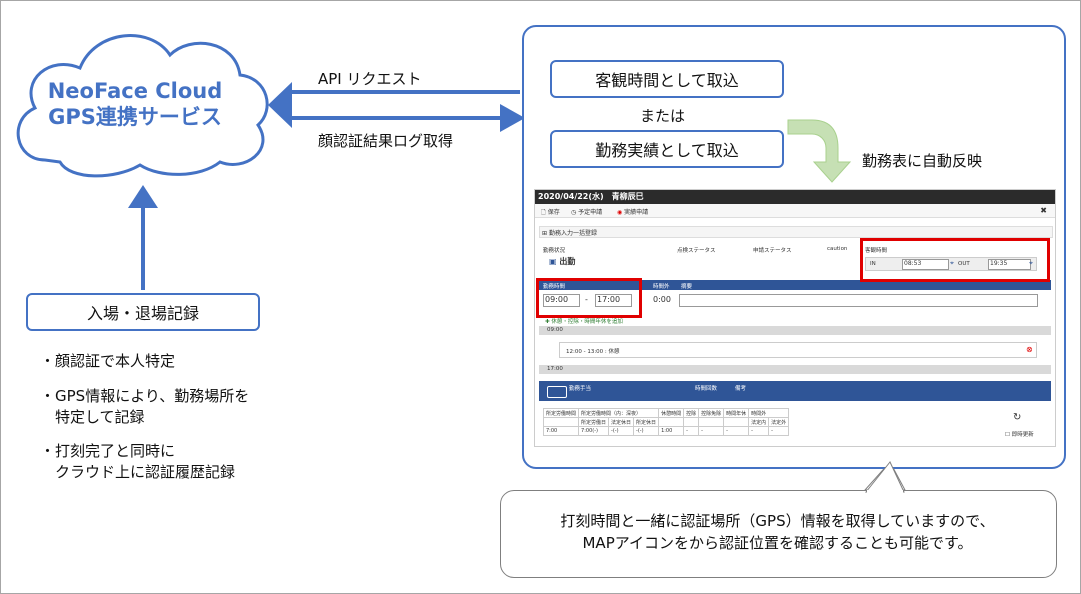  What do you see at coordinates (586, 211) in the screenshot?
I see `plan-apply-button: ◷ 予定申請` at bounding box center [586, 211].